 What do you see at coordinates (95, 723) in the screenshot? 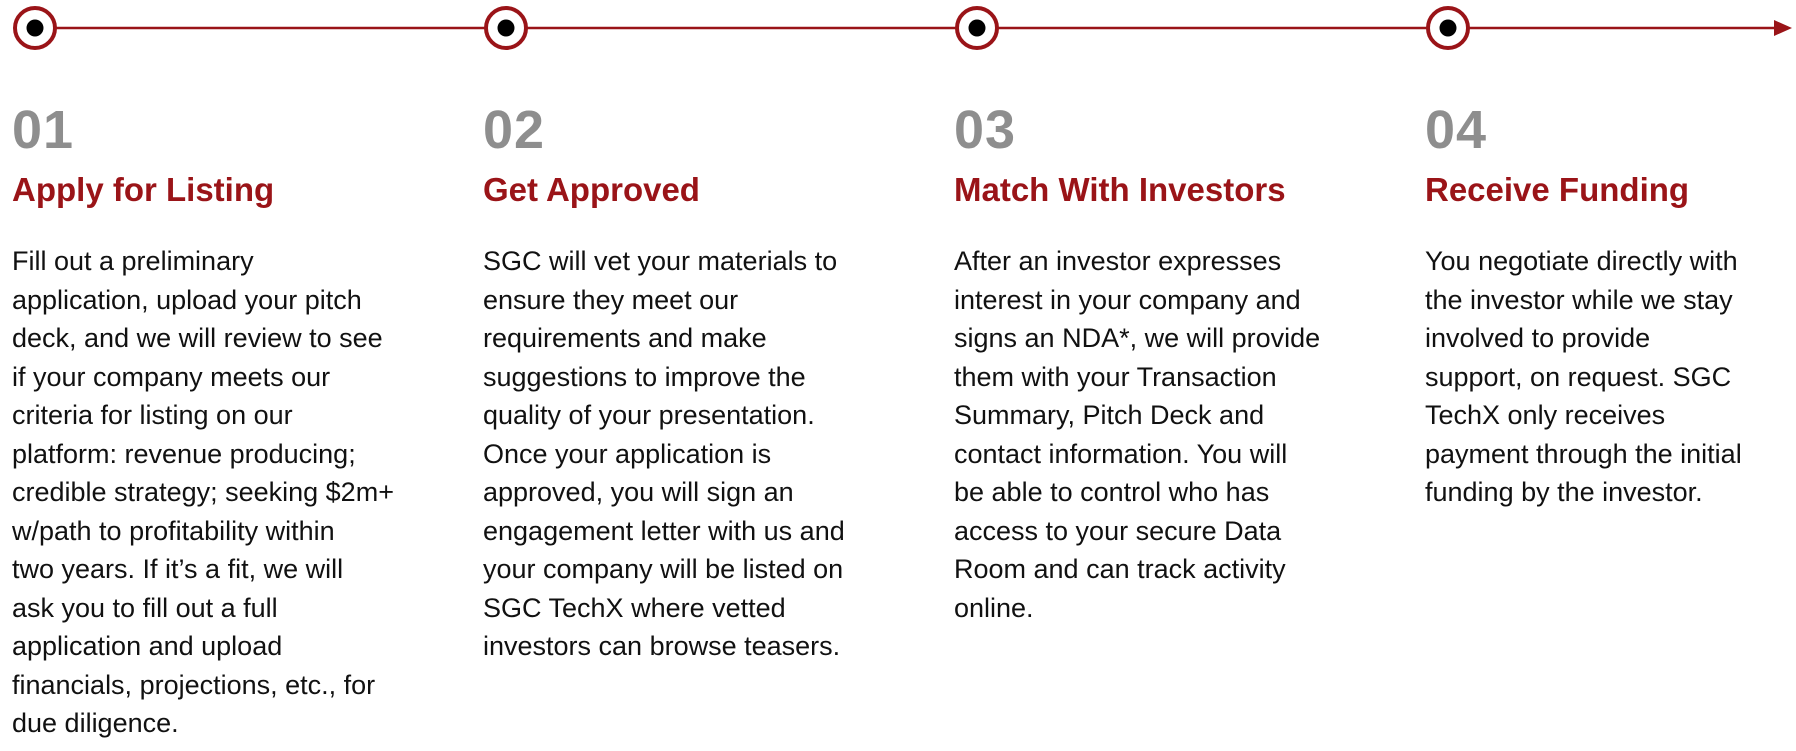
I see `description-line: due diligence.` at bounding box center [95, 723].